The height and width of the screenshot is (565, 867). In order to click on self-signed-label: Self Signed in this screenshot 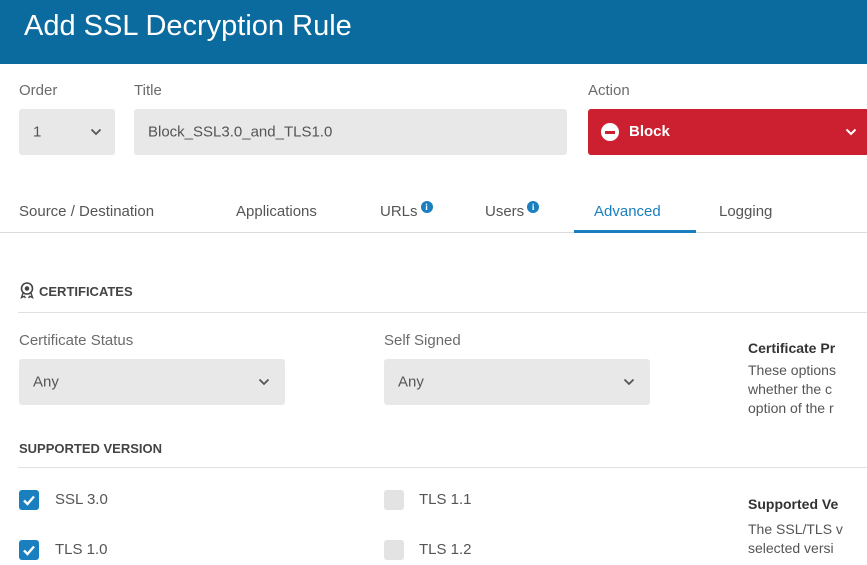, I will do `click(422, 340)`.